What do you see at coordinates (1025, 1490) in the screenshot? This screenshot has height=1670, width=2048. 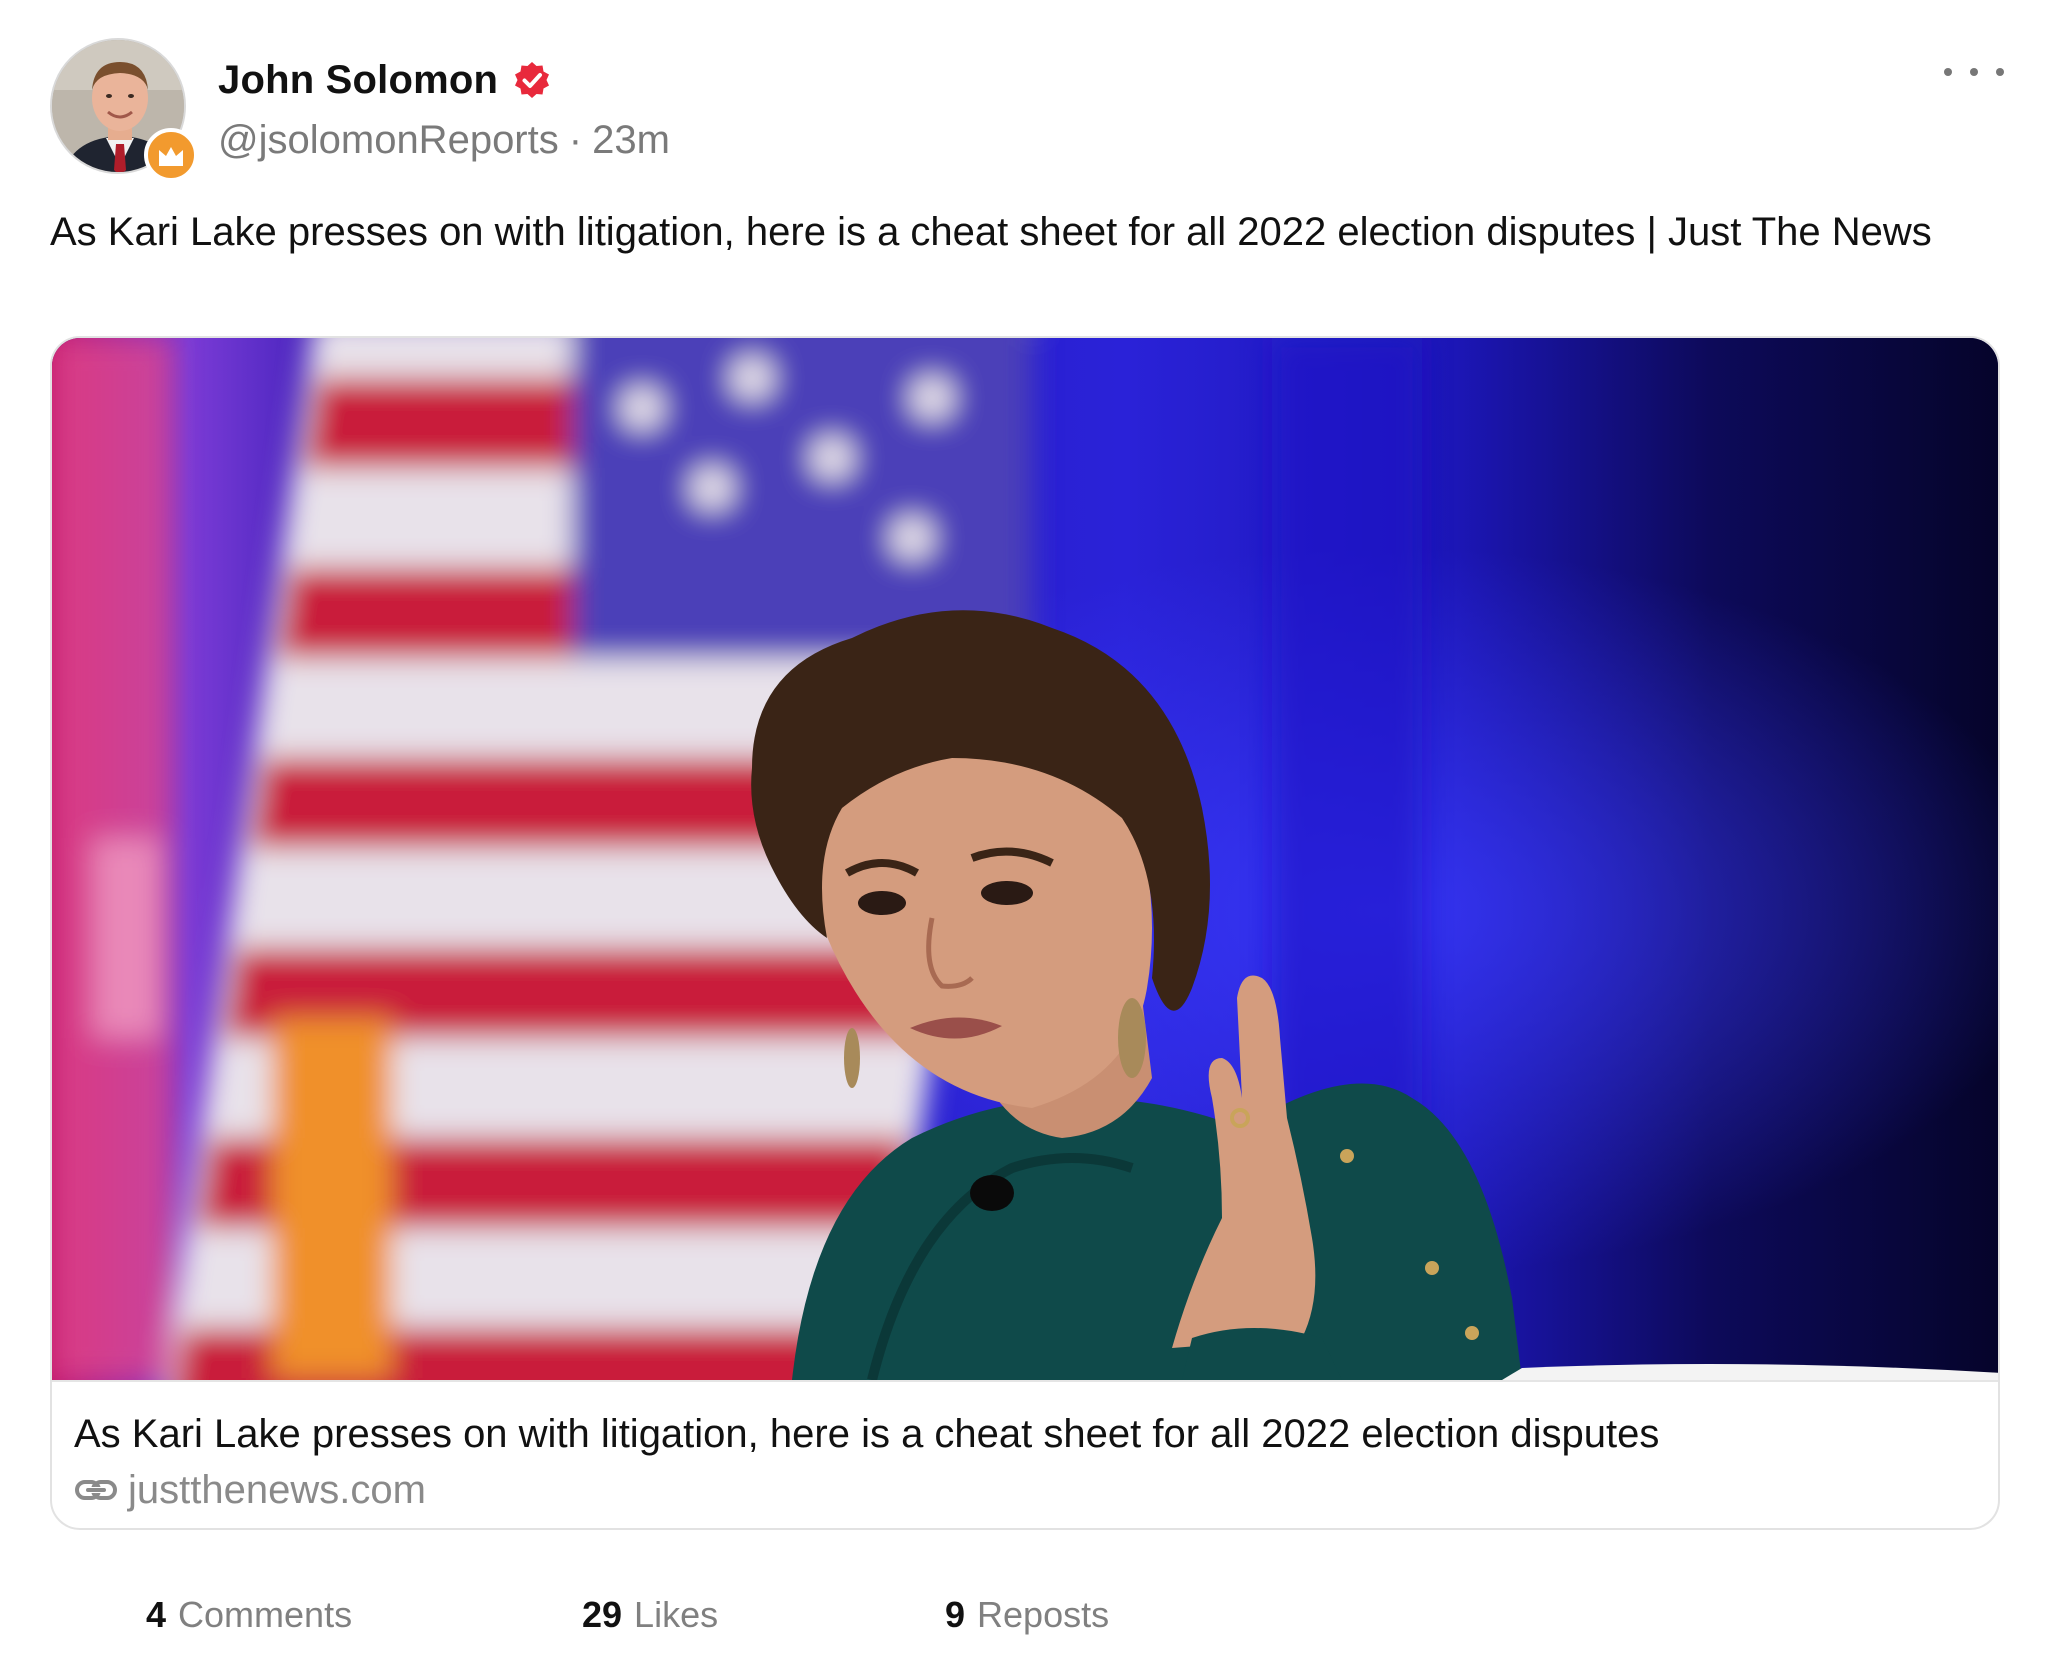 I see `link-preview-domain-row: justthenews.com` at bounding box center [1025, 1490].